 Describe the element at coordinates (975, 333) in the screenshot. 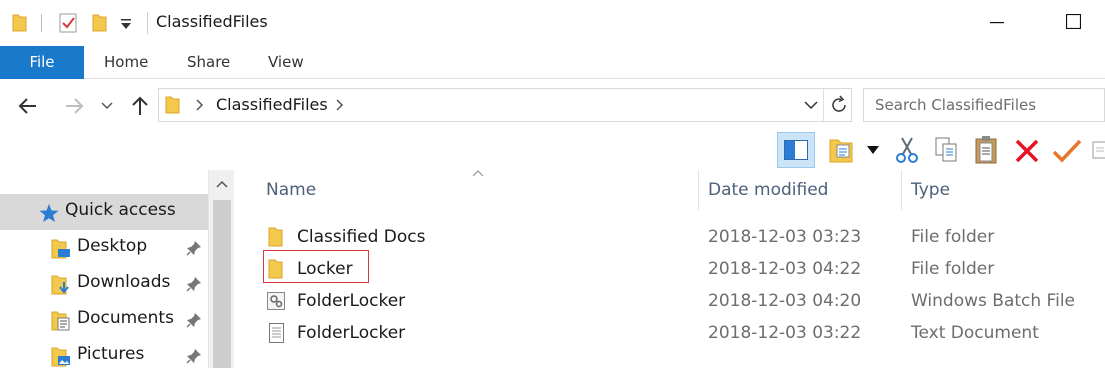

I see `file-type: Text Document` at that location.